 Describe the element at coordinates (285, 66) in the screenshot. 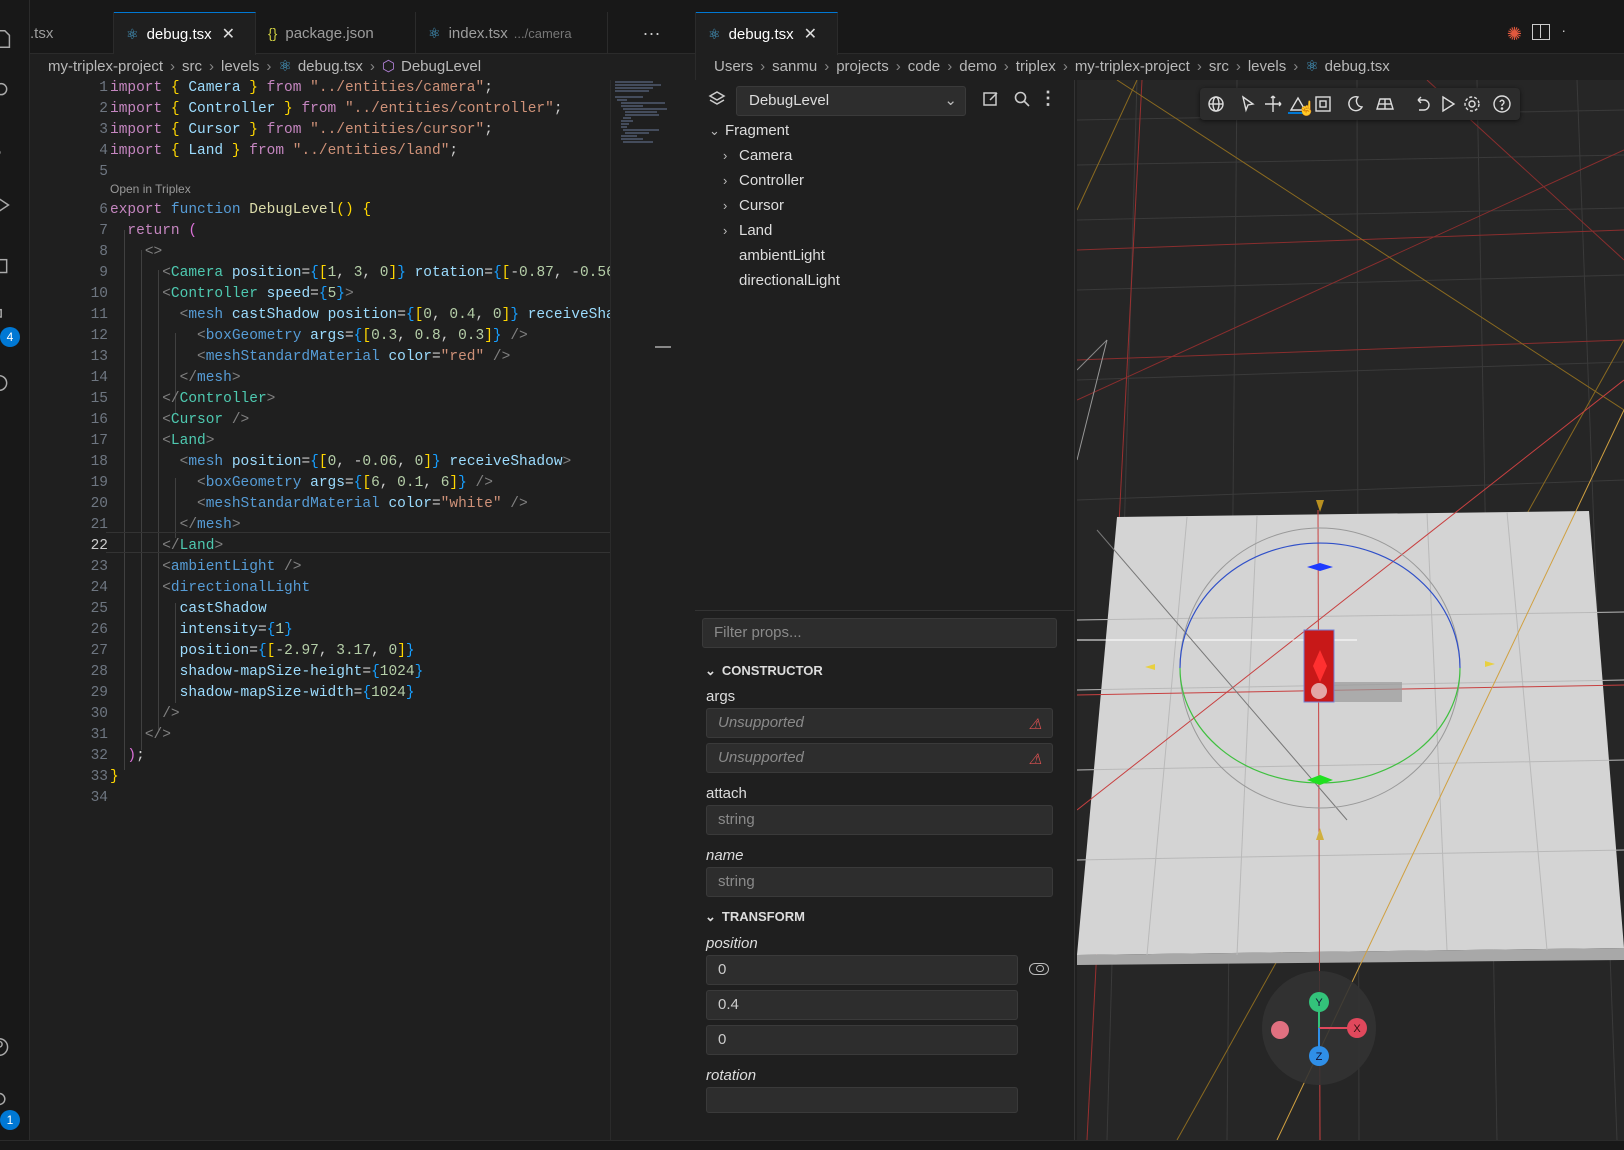

I see `react-icon: ⚛` at that location.